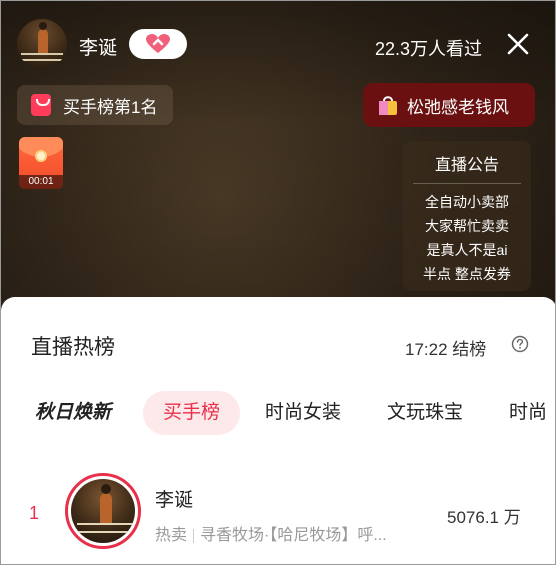 The width and height of the screenshot is (556, 565). I want to click on table-row: 1 李诞 热卖 寻香牧场·【哈尼牧场】呼... 5076.1 万, so click(278, 511).